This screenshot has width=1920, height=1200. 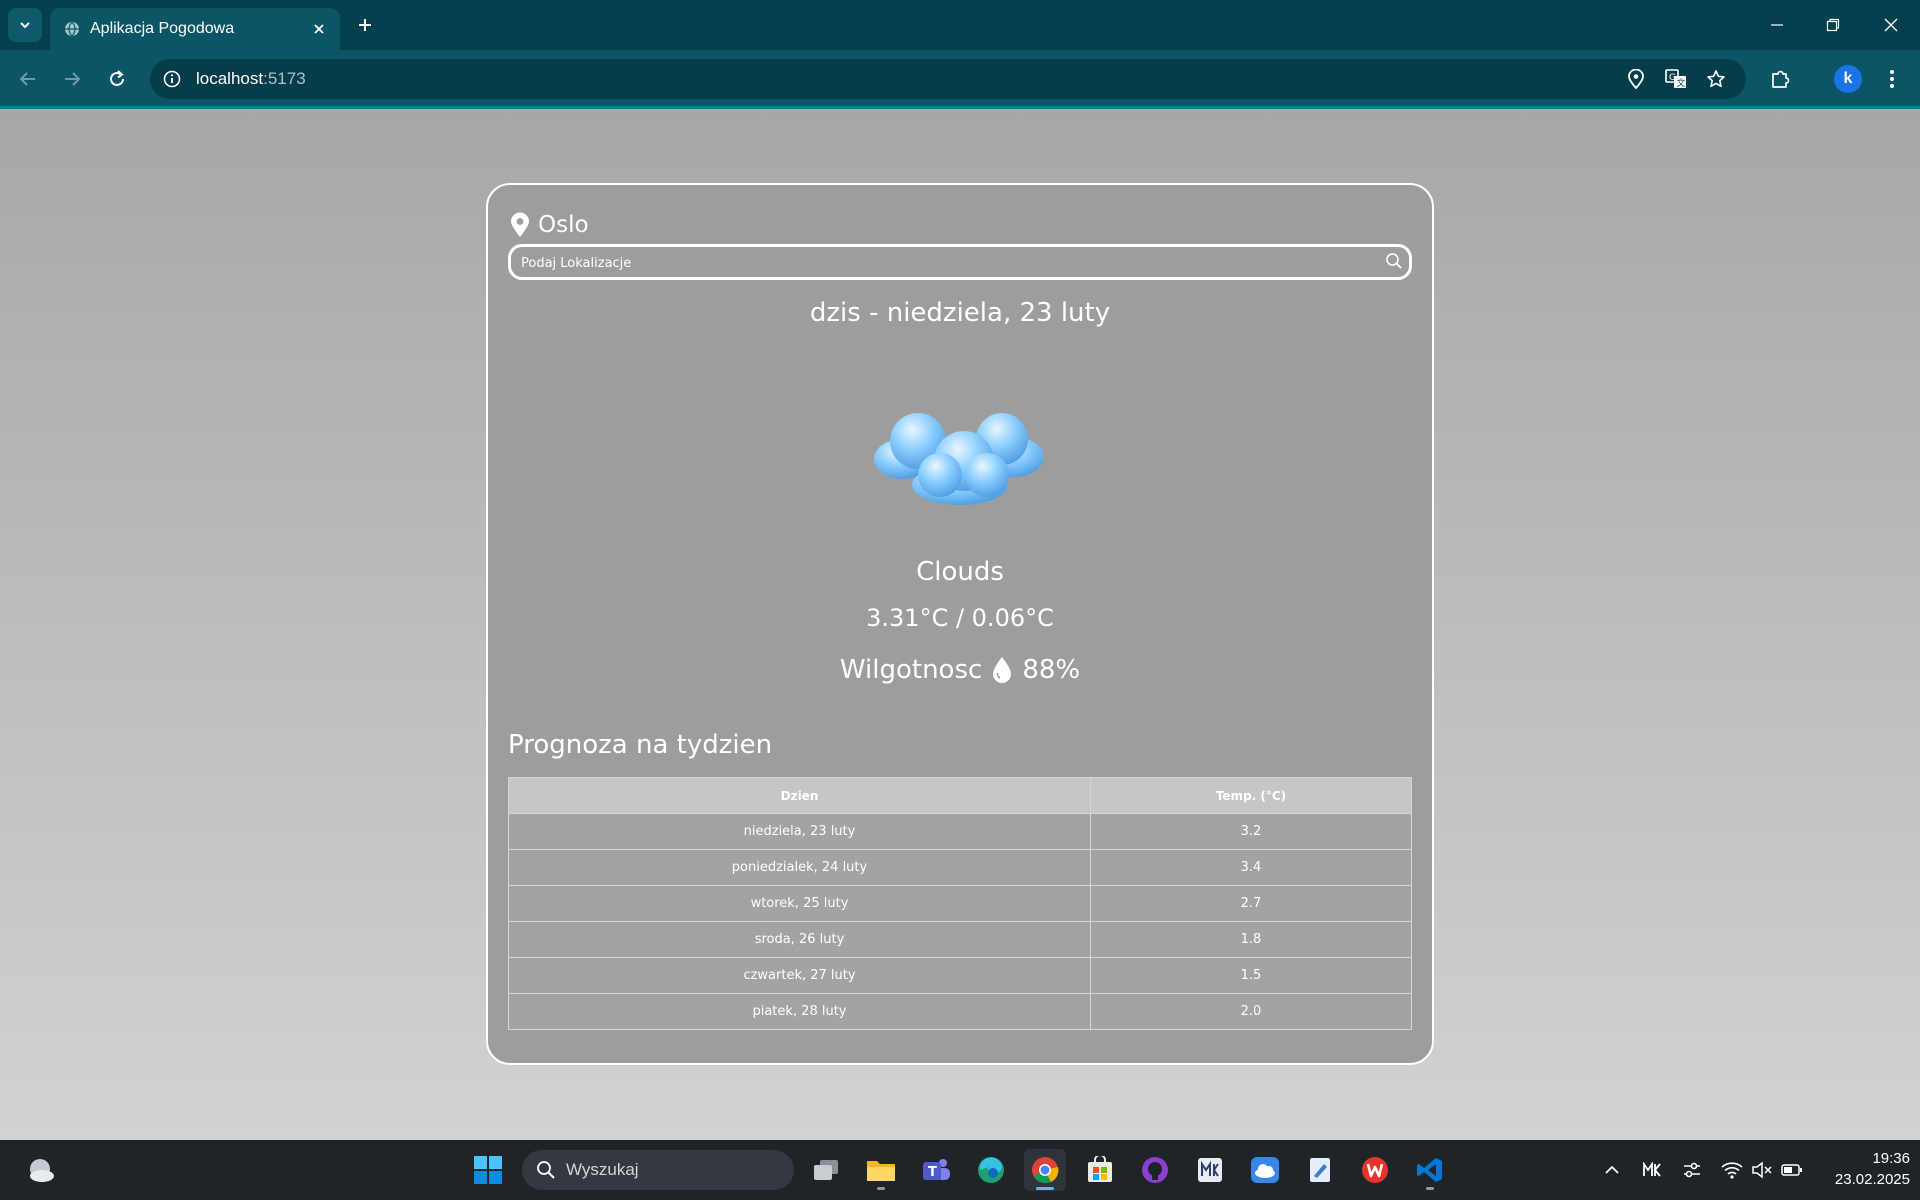 What do you see at coordinates (799, 867) in the screenshot?
I see `forecast-day: poniedzialek, 24 luty` at bounding box center [799, 867].